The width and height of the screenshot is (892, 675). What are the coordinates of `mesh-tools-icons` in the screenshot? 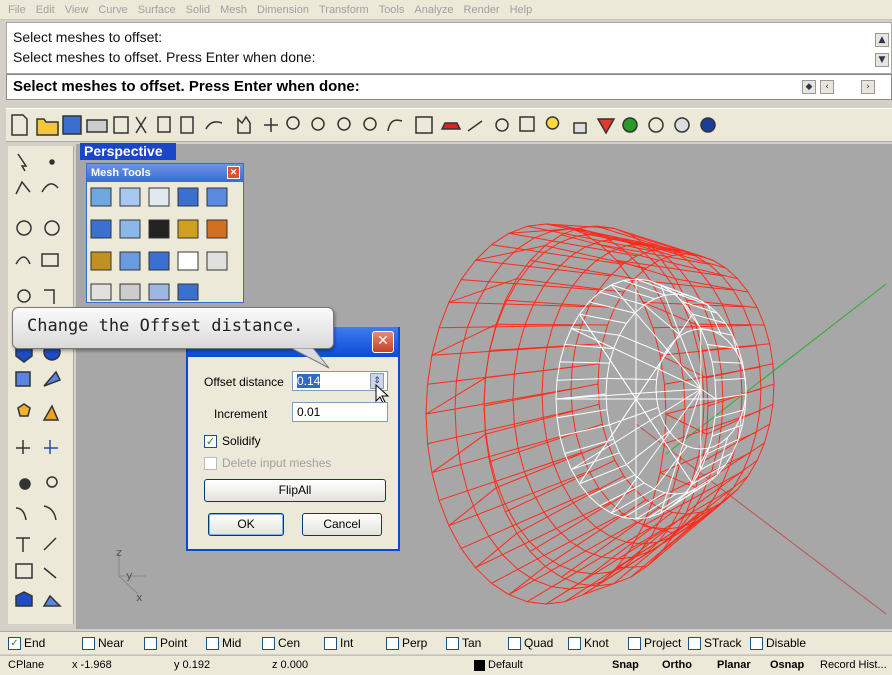 It's located at (165, 242).